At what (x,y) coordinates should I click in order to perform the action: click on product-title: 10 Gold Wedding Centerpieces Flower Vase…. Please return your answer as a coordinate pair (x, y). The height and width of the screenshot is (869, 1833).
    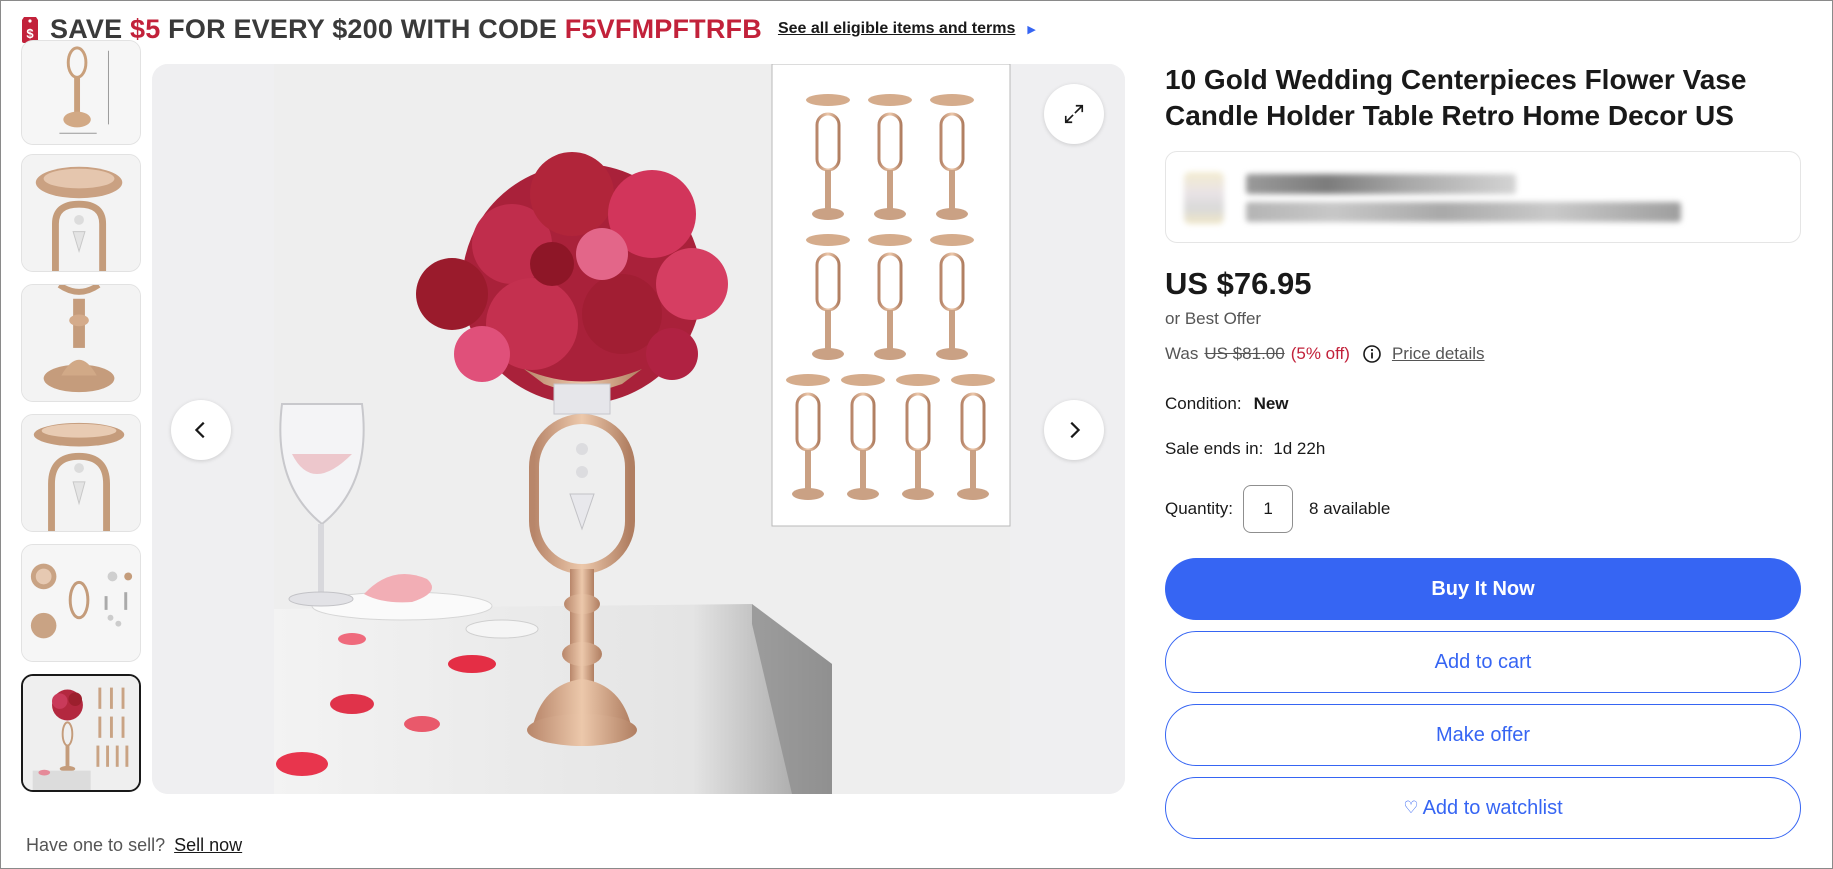
    Looking at the image, I should click on (1456, 97).